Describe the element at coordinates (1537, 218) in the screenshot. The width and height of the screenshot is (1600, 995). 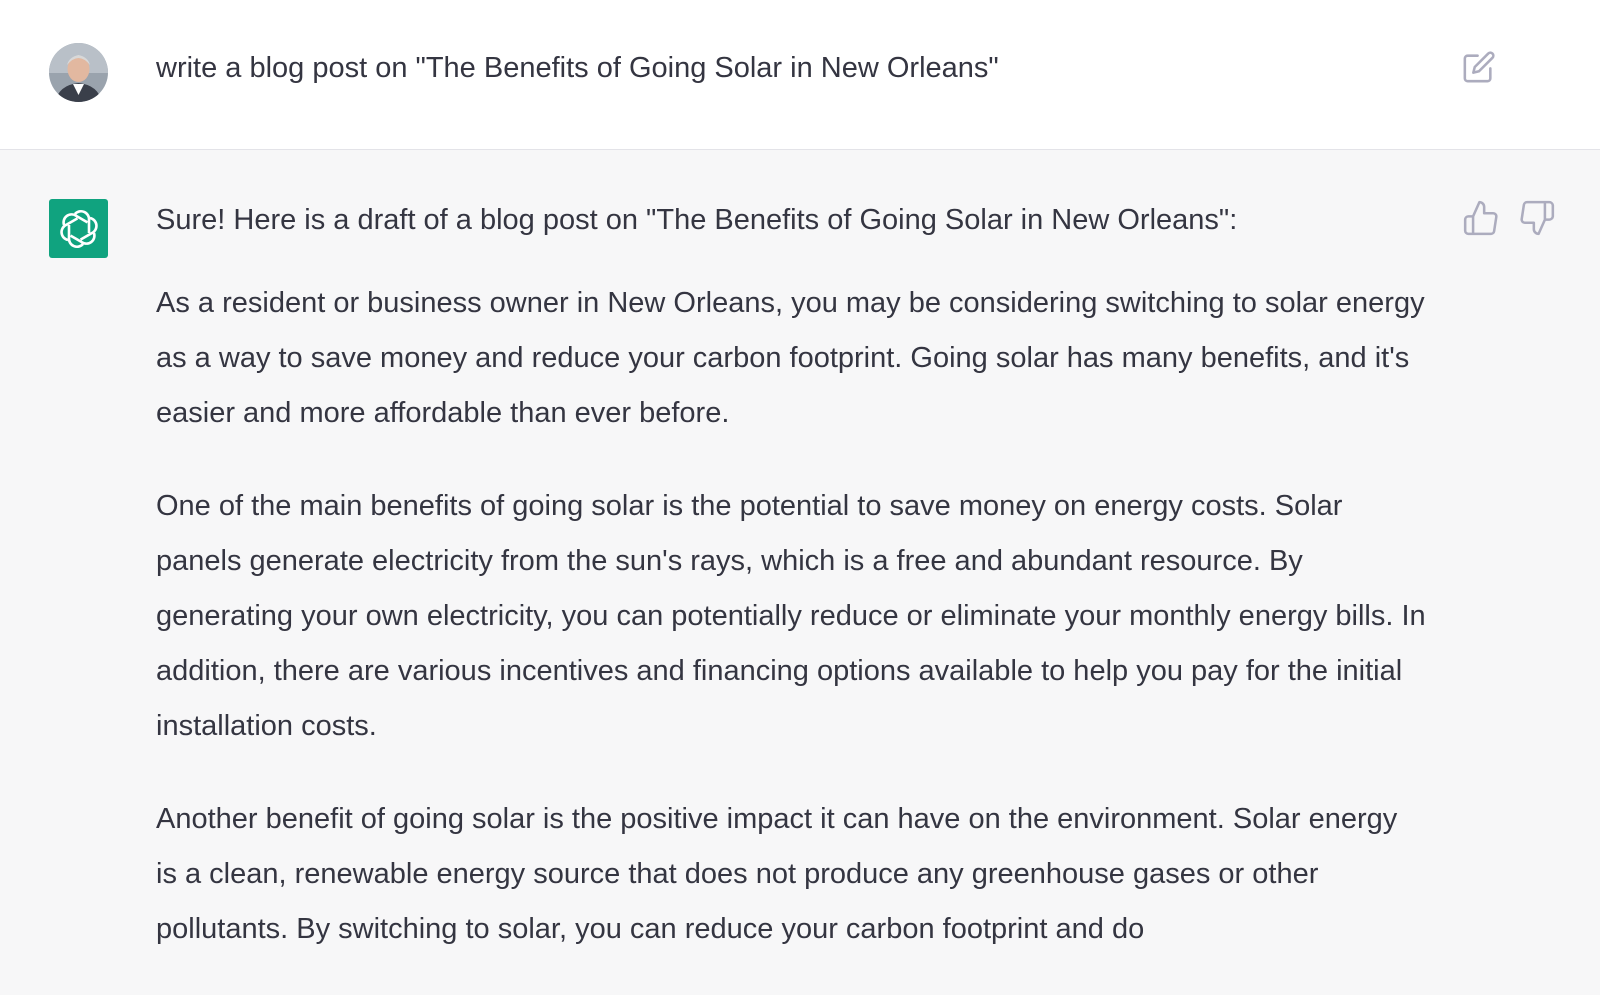
I see `thumbs-down-icon` at that location.